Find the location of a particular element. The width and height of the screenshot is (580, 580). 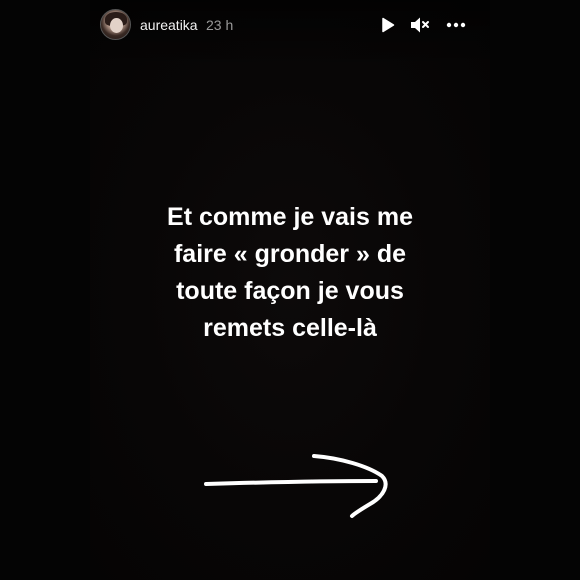

caption-line: toute façon je vous is located at coordinates (290, 291).